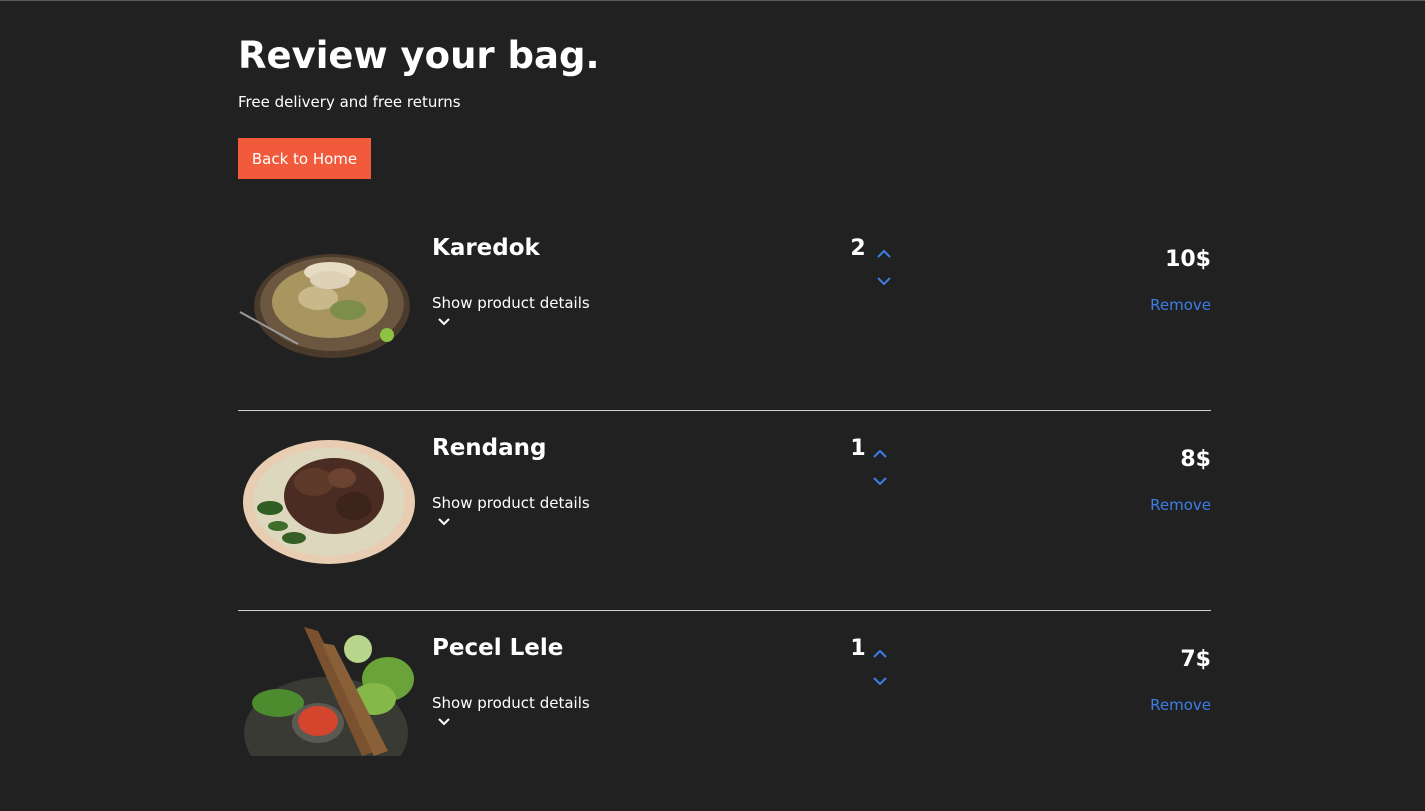  What do you see at coordinates (712, 0) in the screenshot?
I see `top-border` at bounding box center [712, 0].